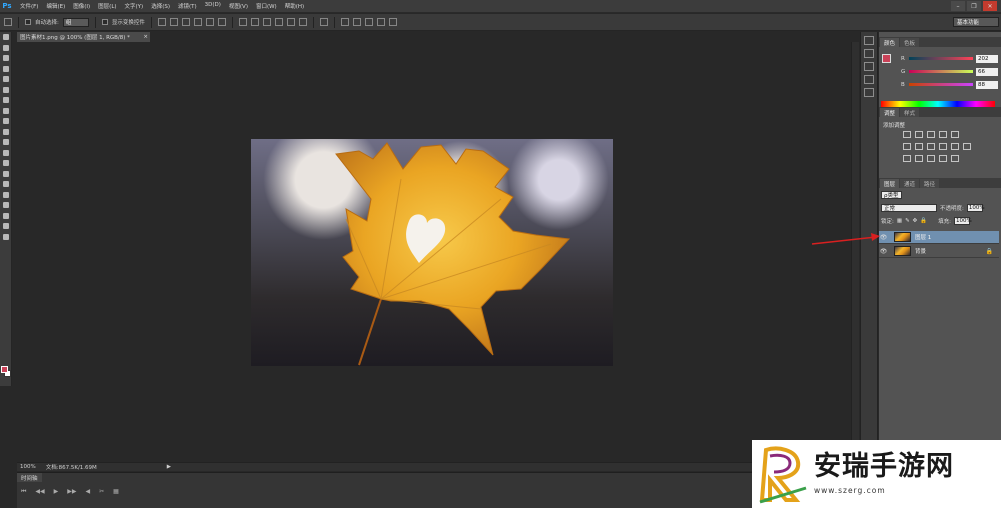 This screenshot has width=1001, height=508. What do you see at coordinates (266, 22) in the screenshot?
I see `distribute-bottom-icon` at bounding box center [266, 22].